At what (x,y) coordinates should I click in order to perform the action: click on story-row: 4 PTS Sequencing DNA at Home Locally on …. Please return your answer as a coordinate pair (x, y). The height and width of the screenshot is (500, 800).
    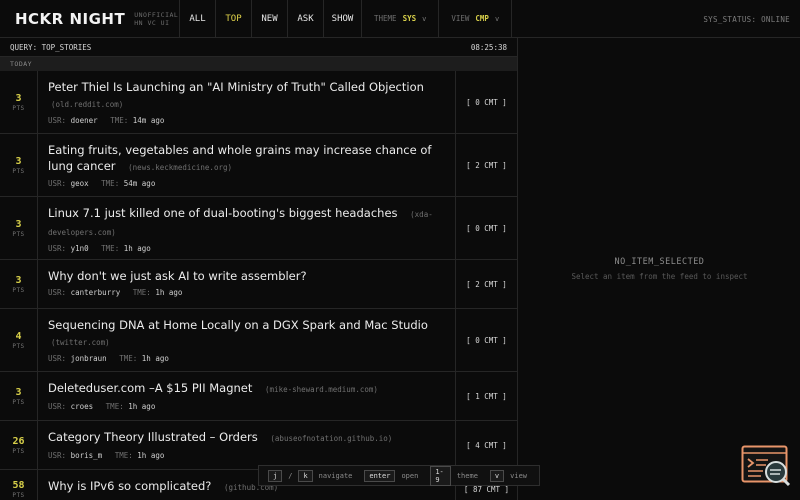
    Looking at the image, I should click on (258, 340).